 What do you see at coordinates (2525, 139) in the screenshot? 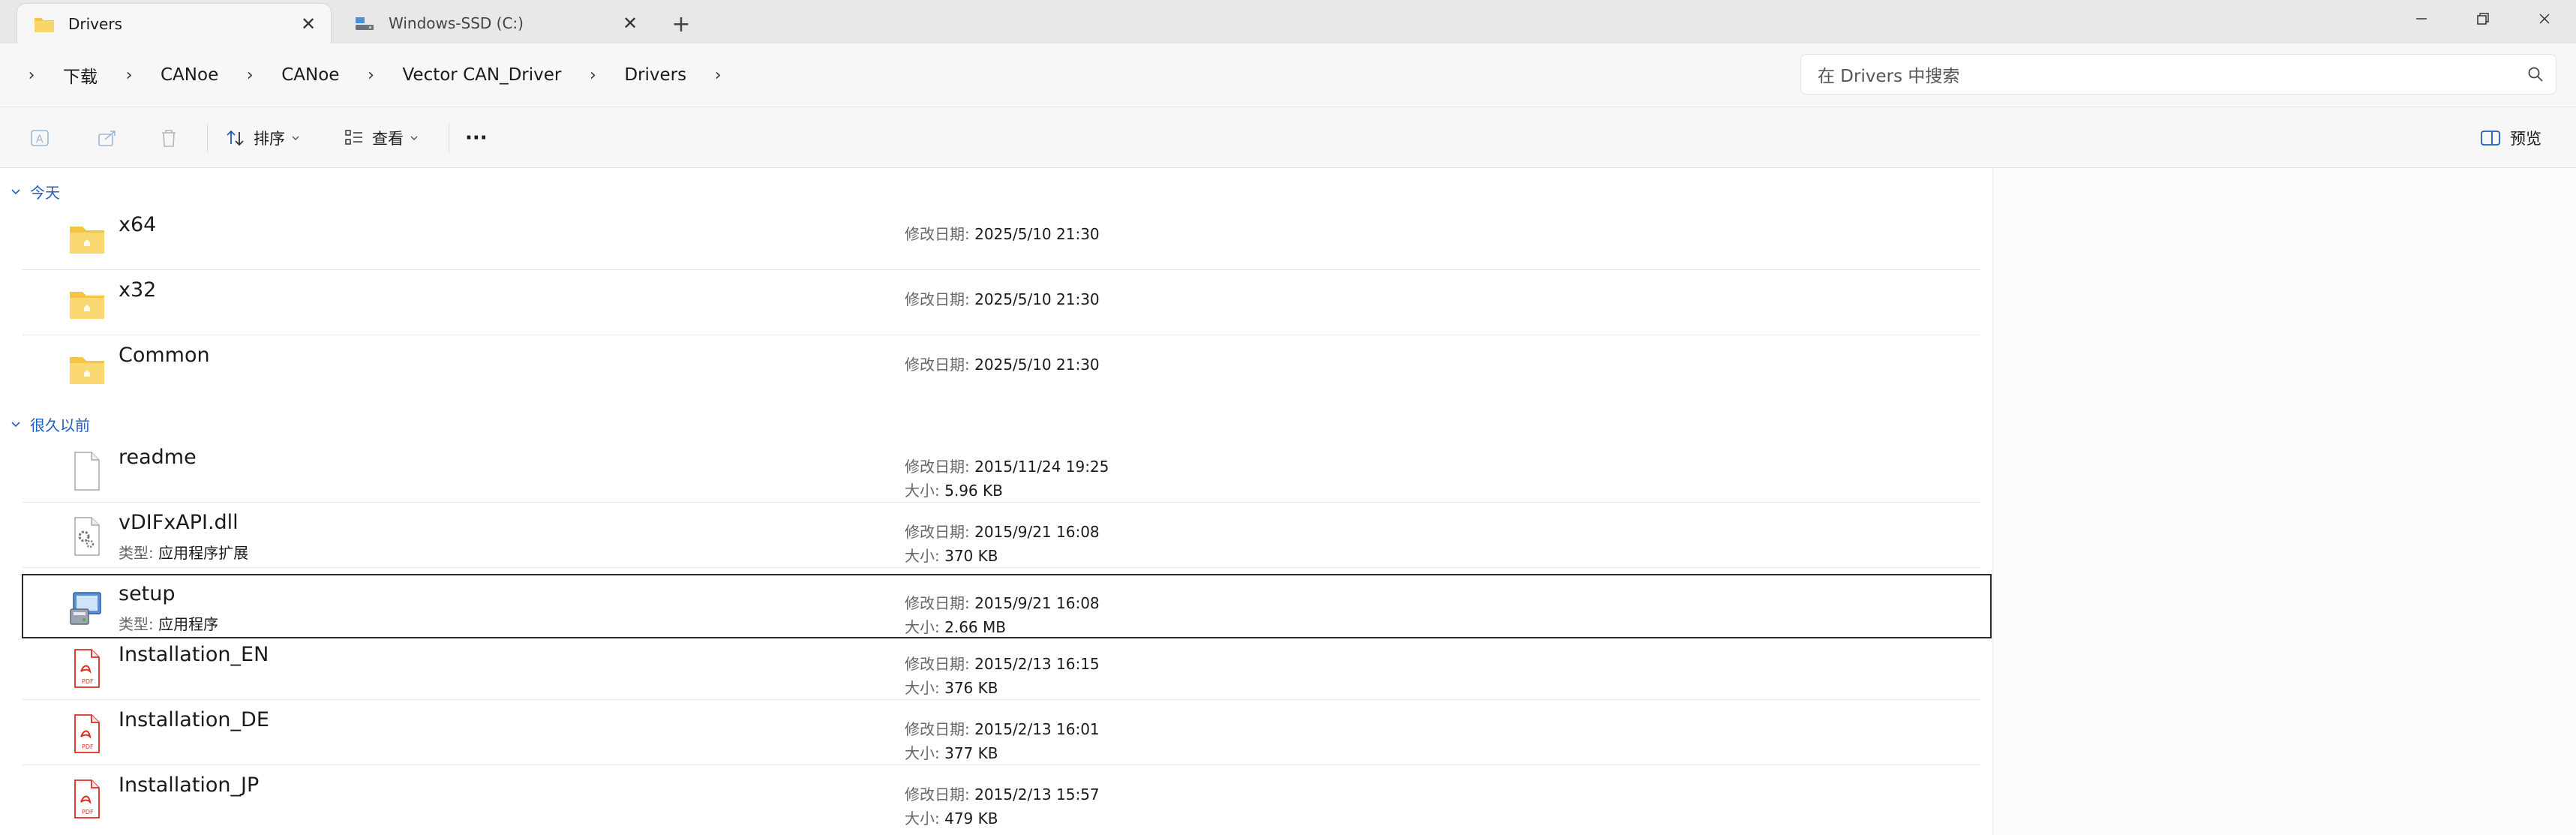
I see `preview-label: 预览` at bounding box center [2525, 139].